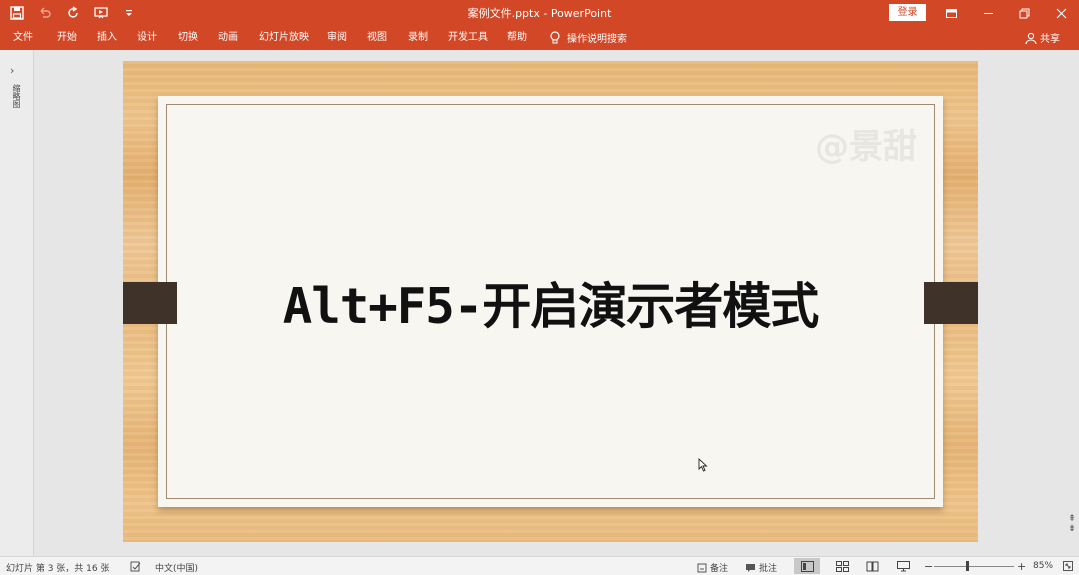  What do you see at coordinates (517, 38) in the screenshot?
I see `tab-help: 帮助` at bounding box center [517, 38].